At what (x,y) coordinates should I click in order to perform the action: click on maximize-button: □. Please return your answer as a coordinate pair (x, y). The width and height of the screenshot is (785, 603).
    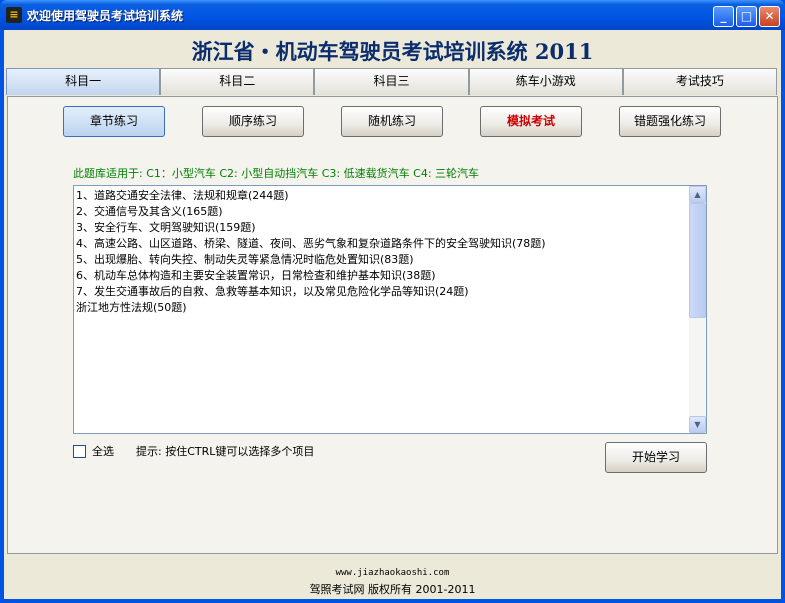
    Looking at the image, I should click on (746, 16).